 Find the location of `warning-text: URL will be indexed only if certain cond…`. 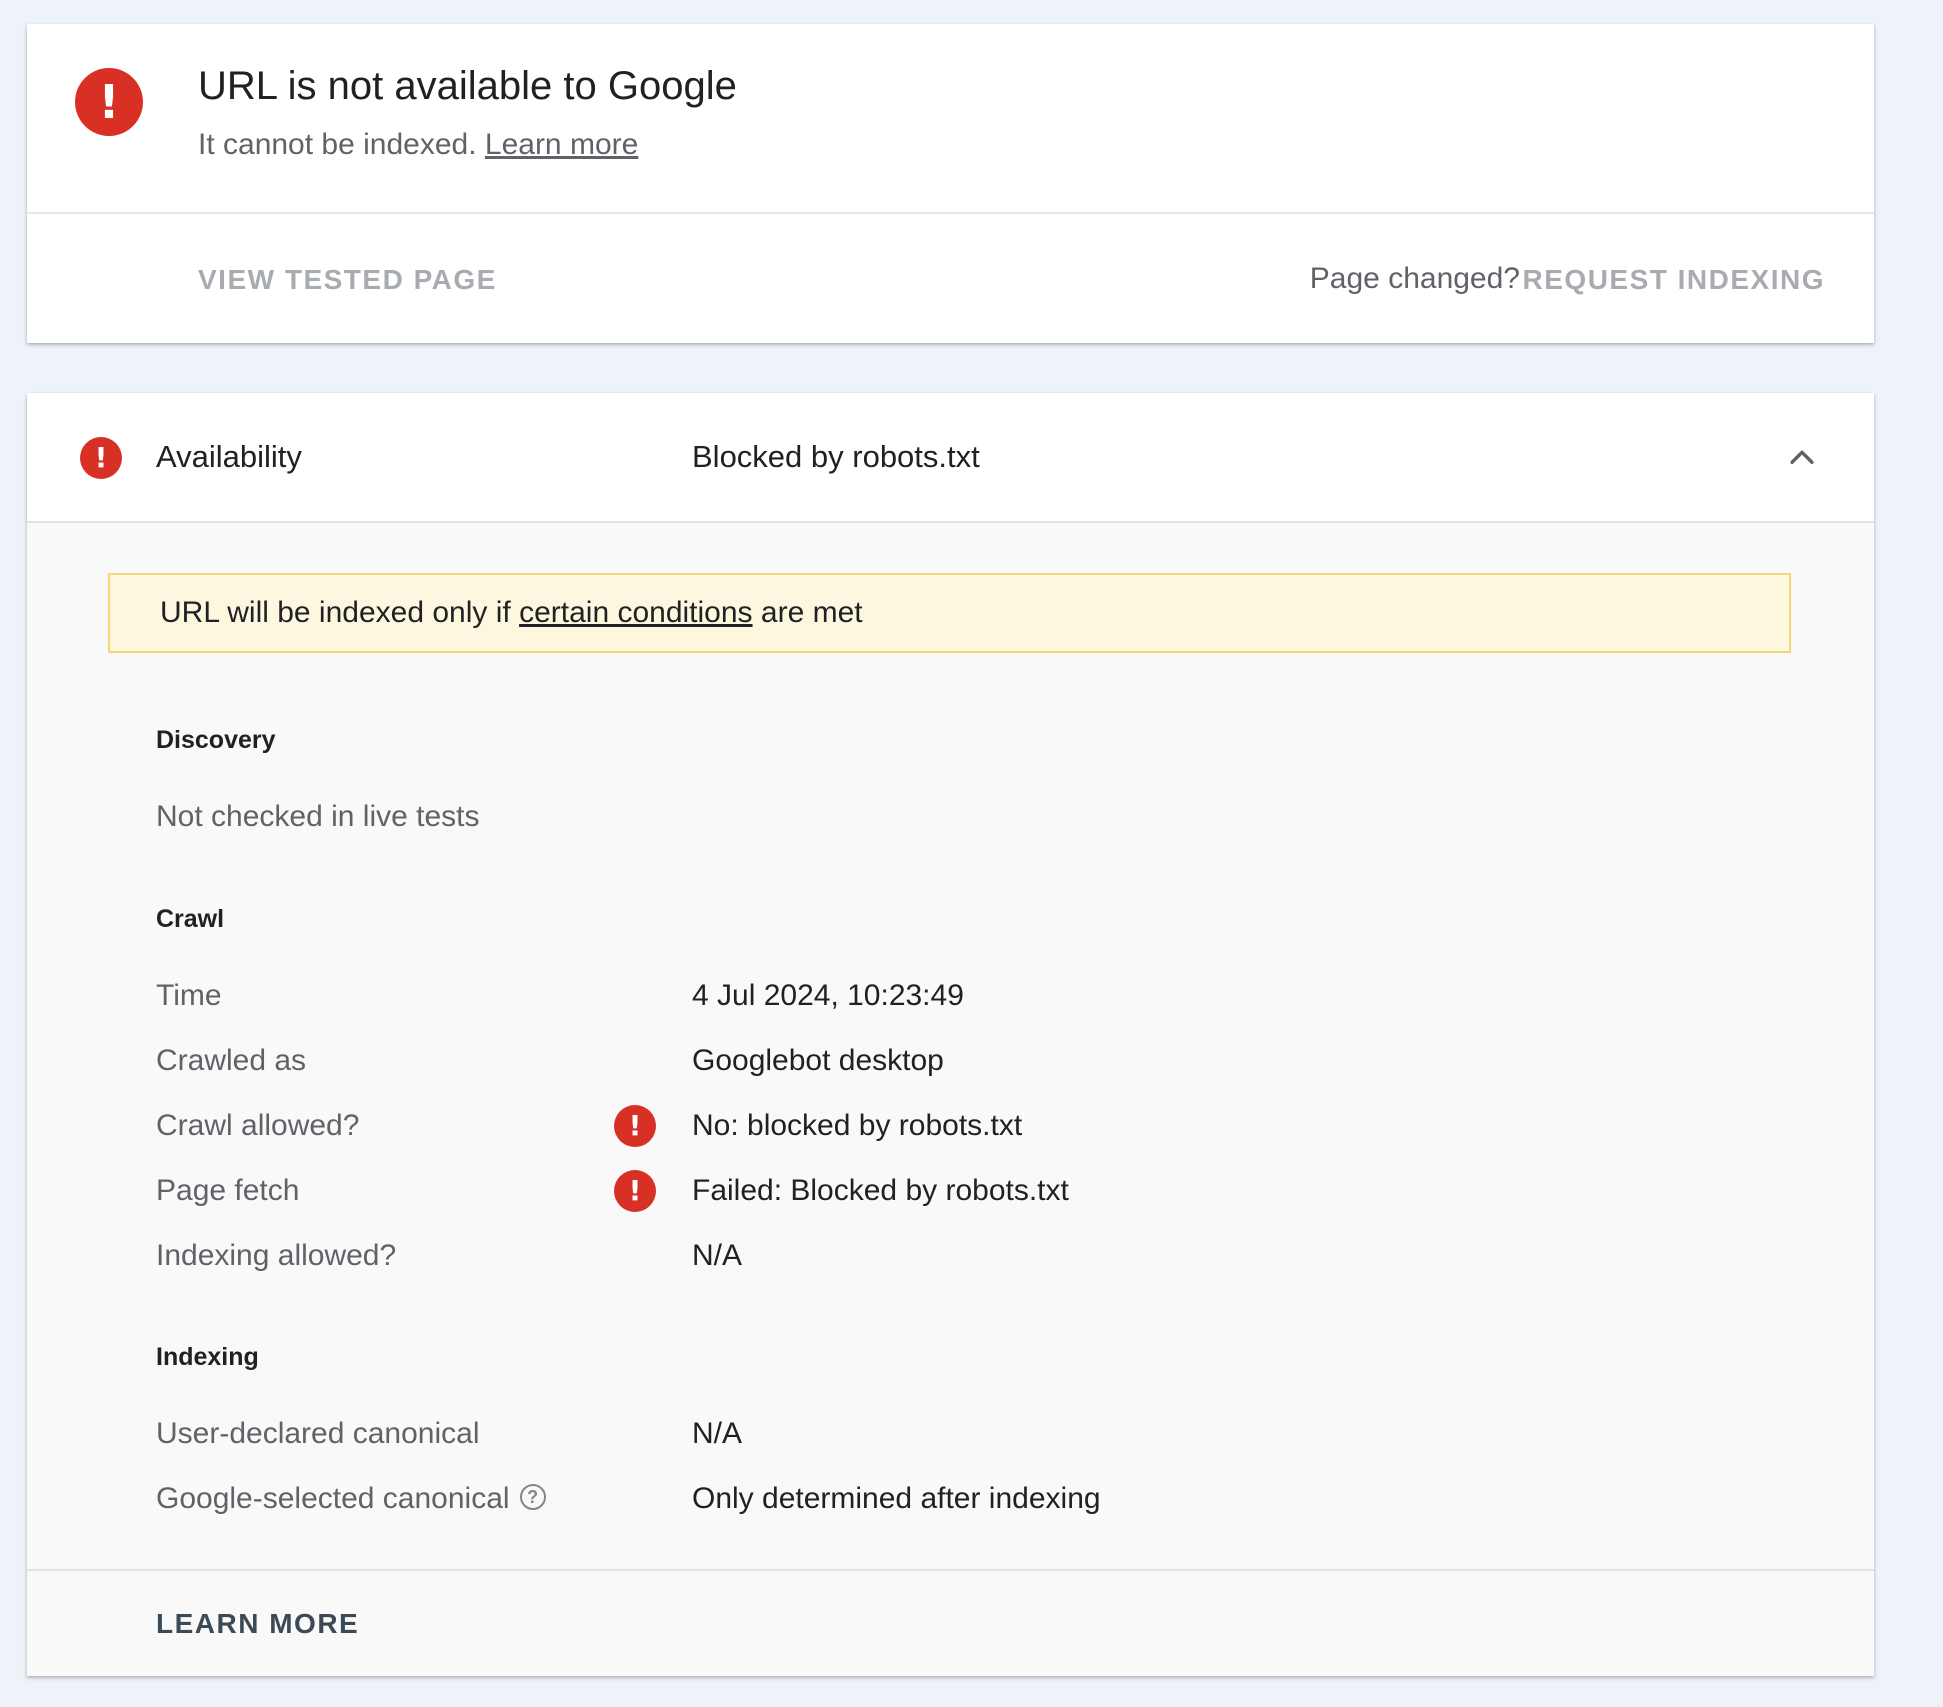

warning-text: URL will be indexed only if certain cond… is located at coordinates (511, 613).